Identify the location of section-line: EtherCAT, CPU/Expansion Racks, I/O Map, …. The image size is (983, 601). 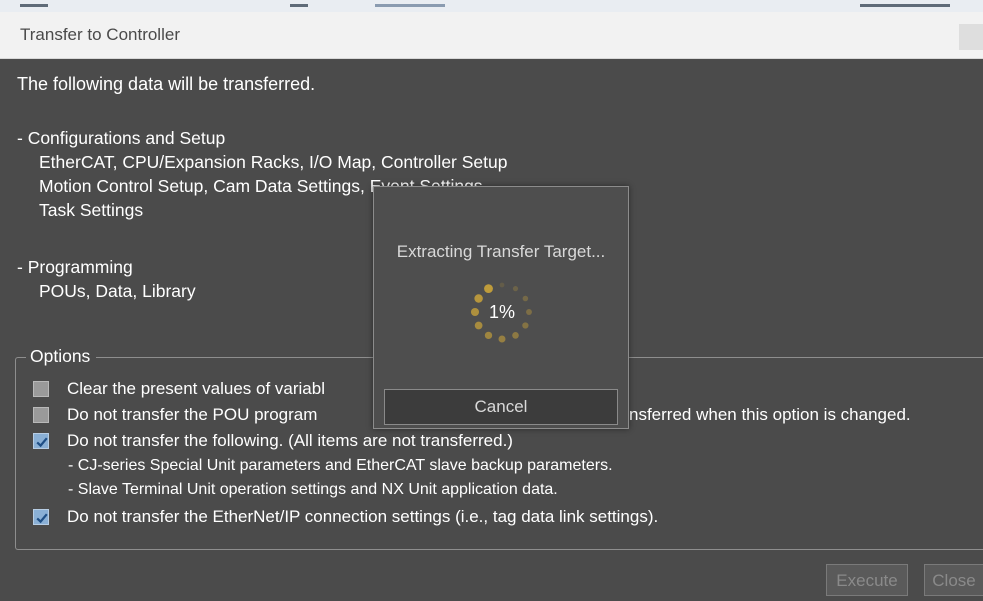
(273, 162).